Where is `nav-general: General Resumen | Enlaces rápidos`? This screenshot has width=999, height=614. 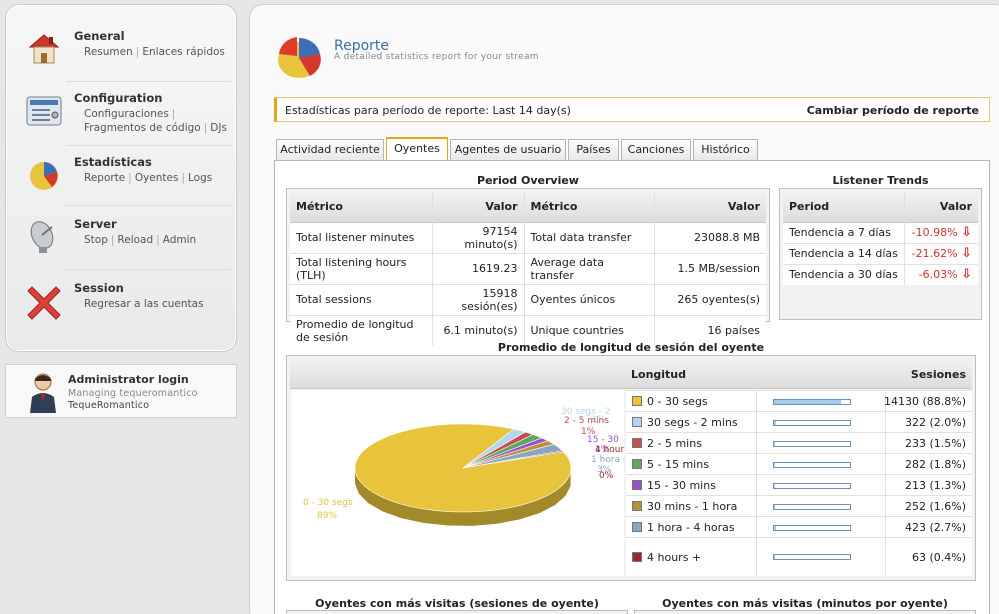
nav-general: General Resumen | Enlaces rápidos is located at coordinates (124, 49).